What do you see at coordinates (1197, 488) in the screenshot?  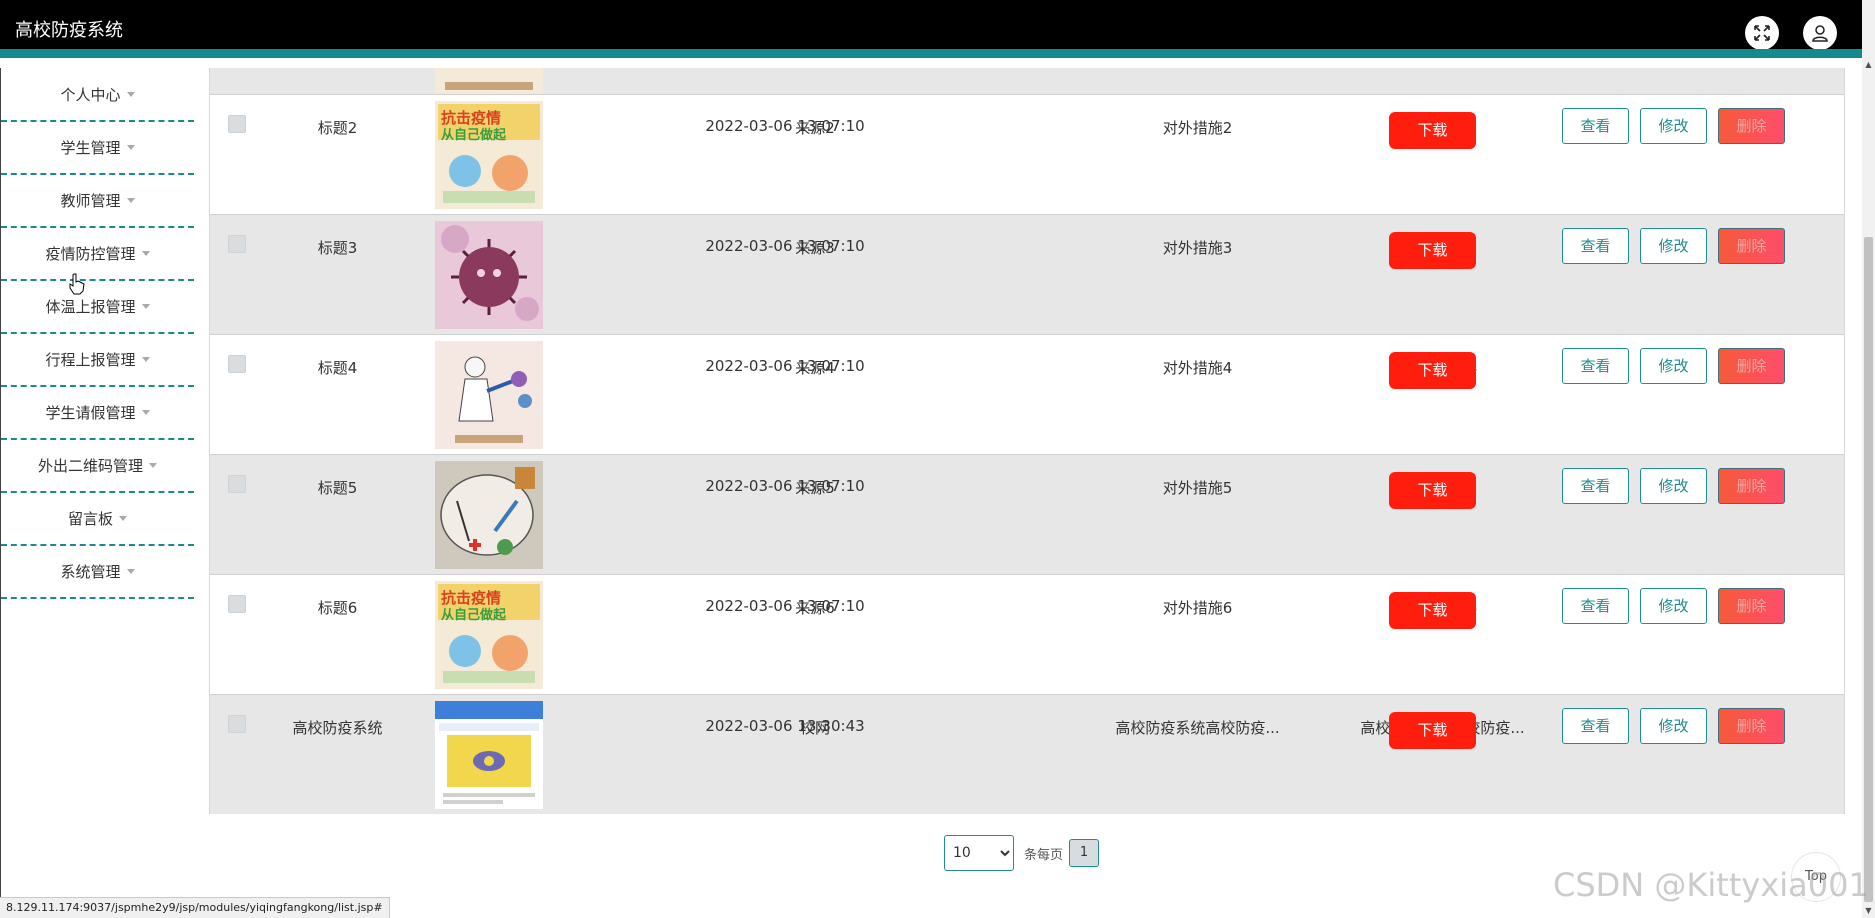 I see `cell-external-measures: 对外措施5` at bounding box center [1197, 488].